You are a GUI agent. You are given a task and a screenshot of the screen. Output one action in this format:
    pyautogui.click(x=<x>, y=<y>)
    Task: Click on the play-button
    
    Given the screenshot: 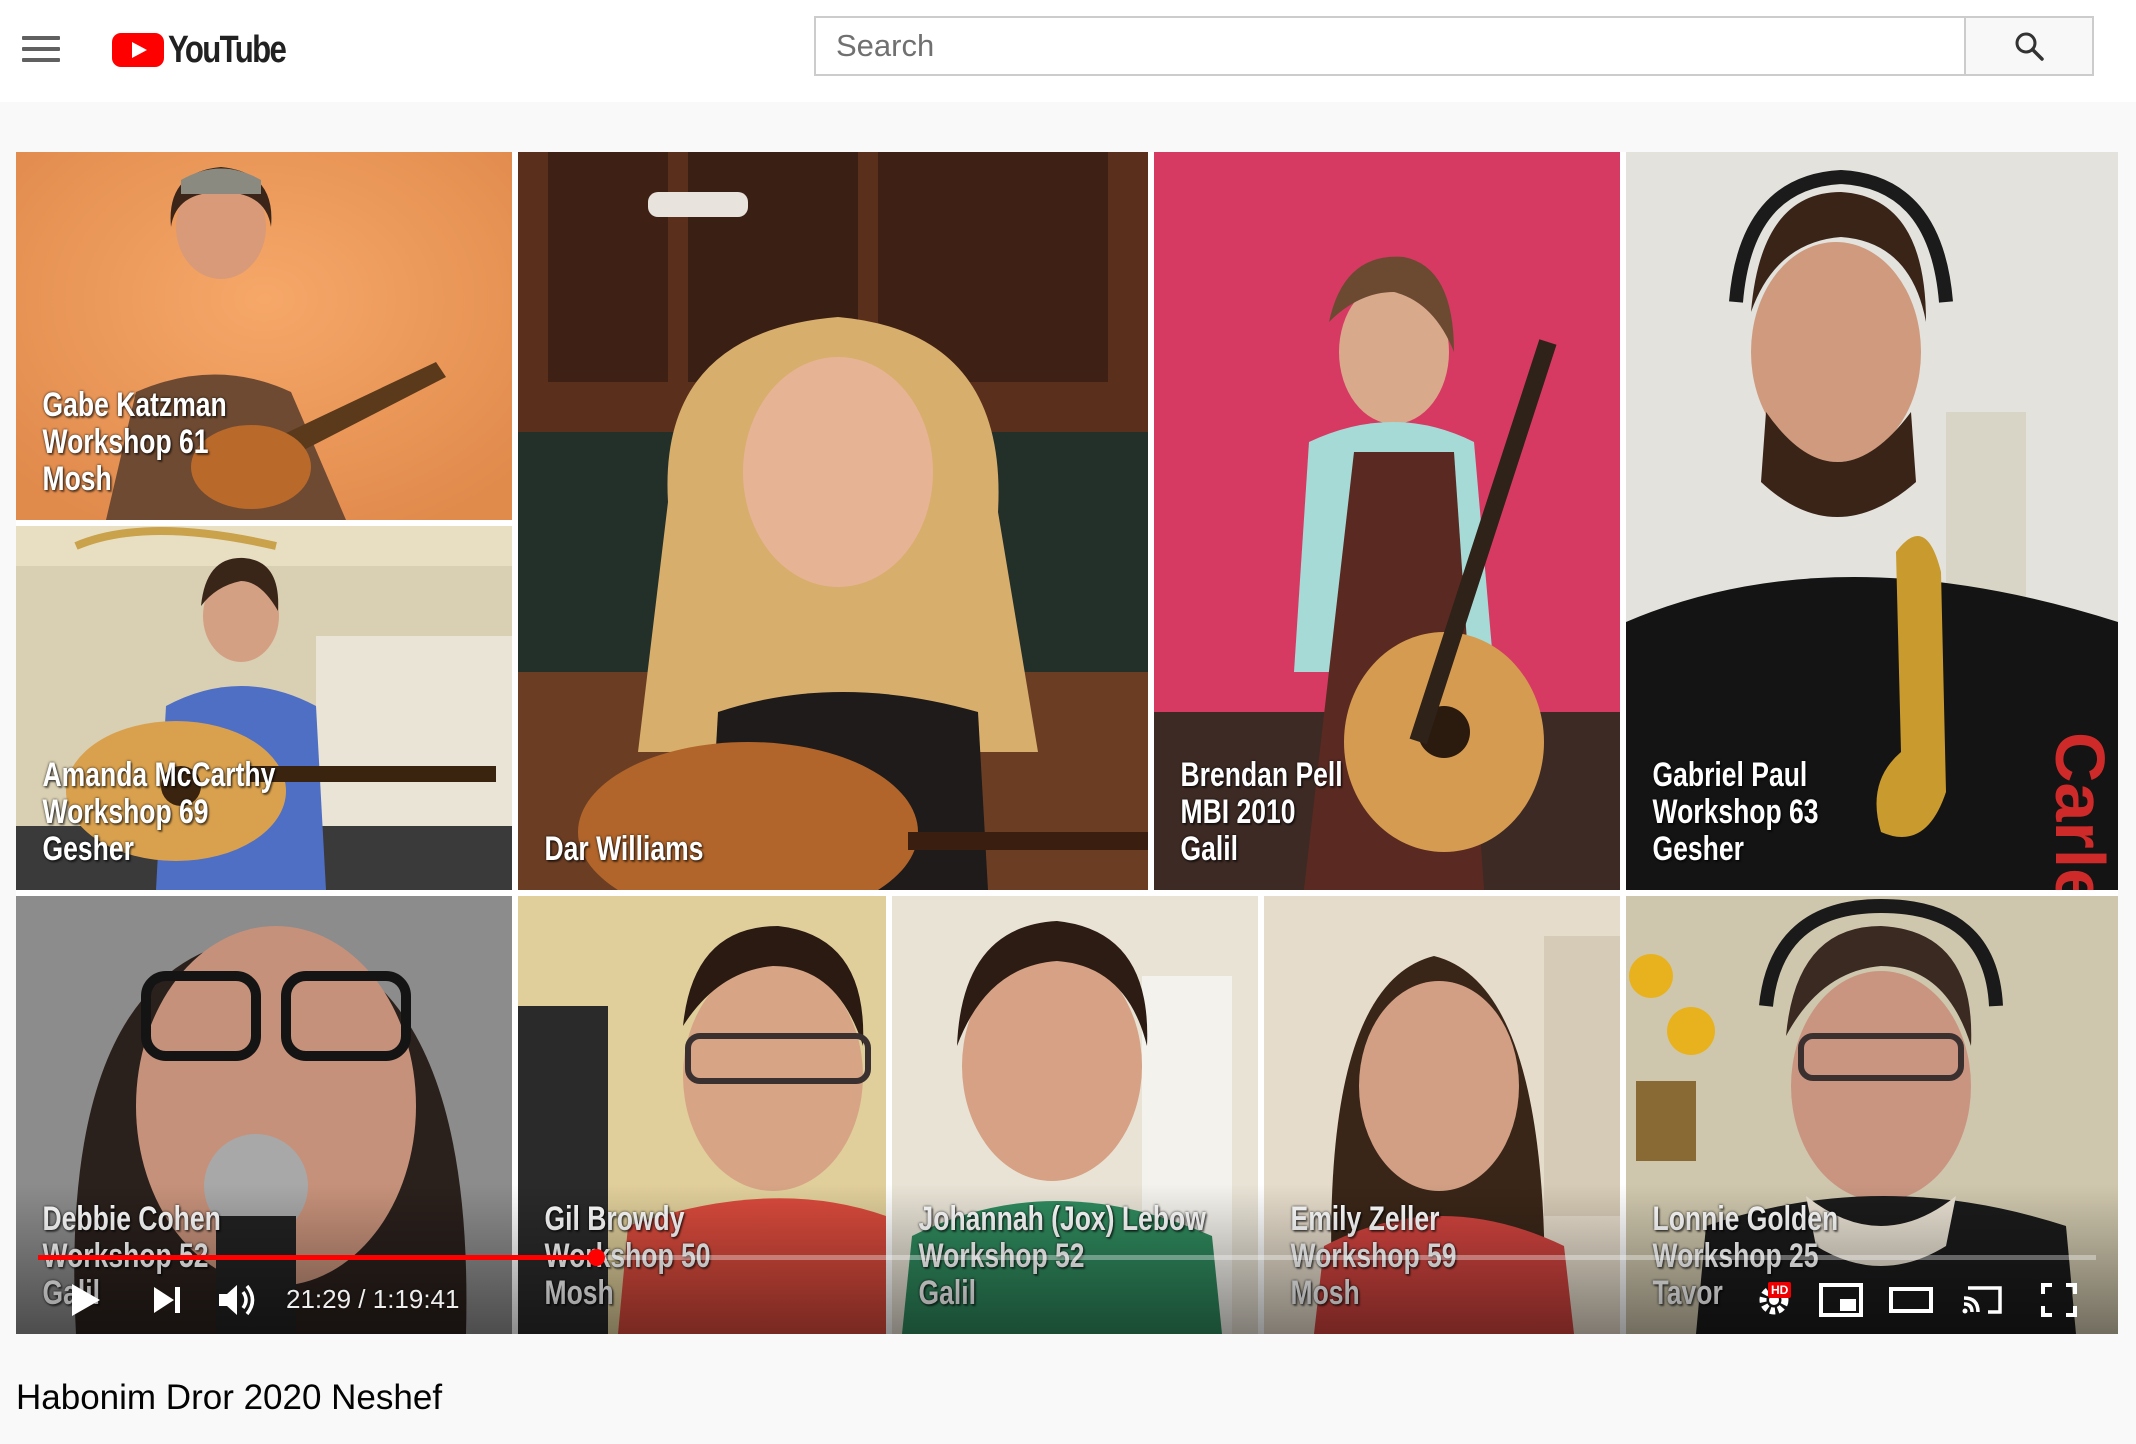 What is the action you would take?
    pyautogui.click(x=86, y=1300)
    